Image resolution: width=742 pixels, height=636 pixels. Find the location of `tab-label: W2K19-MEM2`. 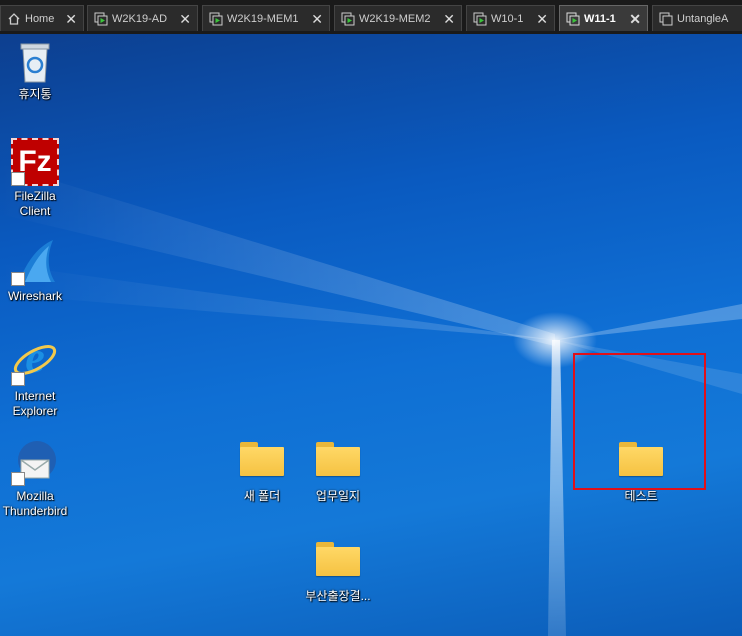

tab-label: W2K19-MEM2 is located at coordinates (395, 19).